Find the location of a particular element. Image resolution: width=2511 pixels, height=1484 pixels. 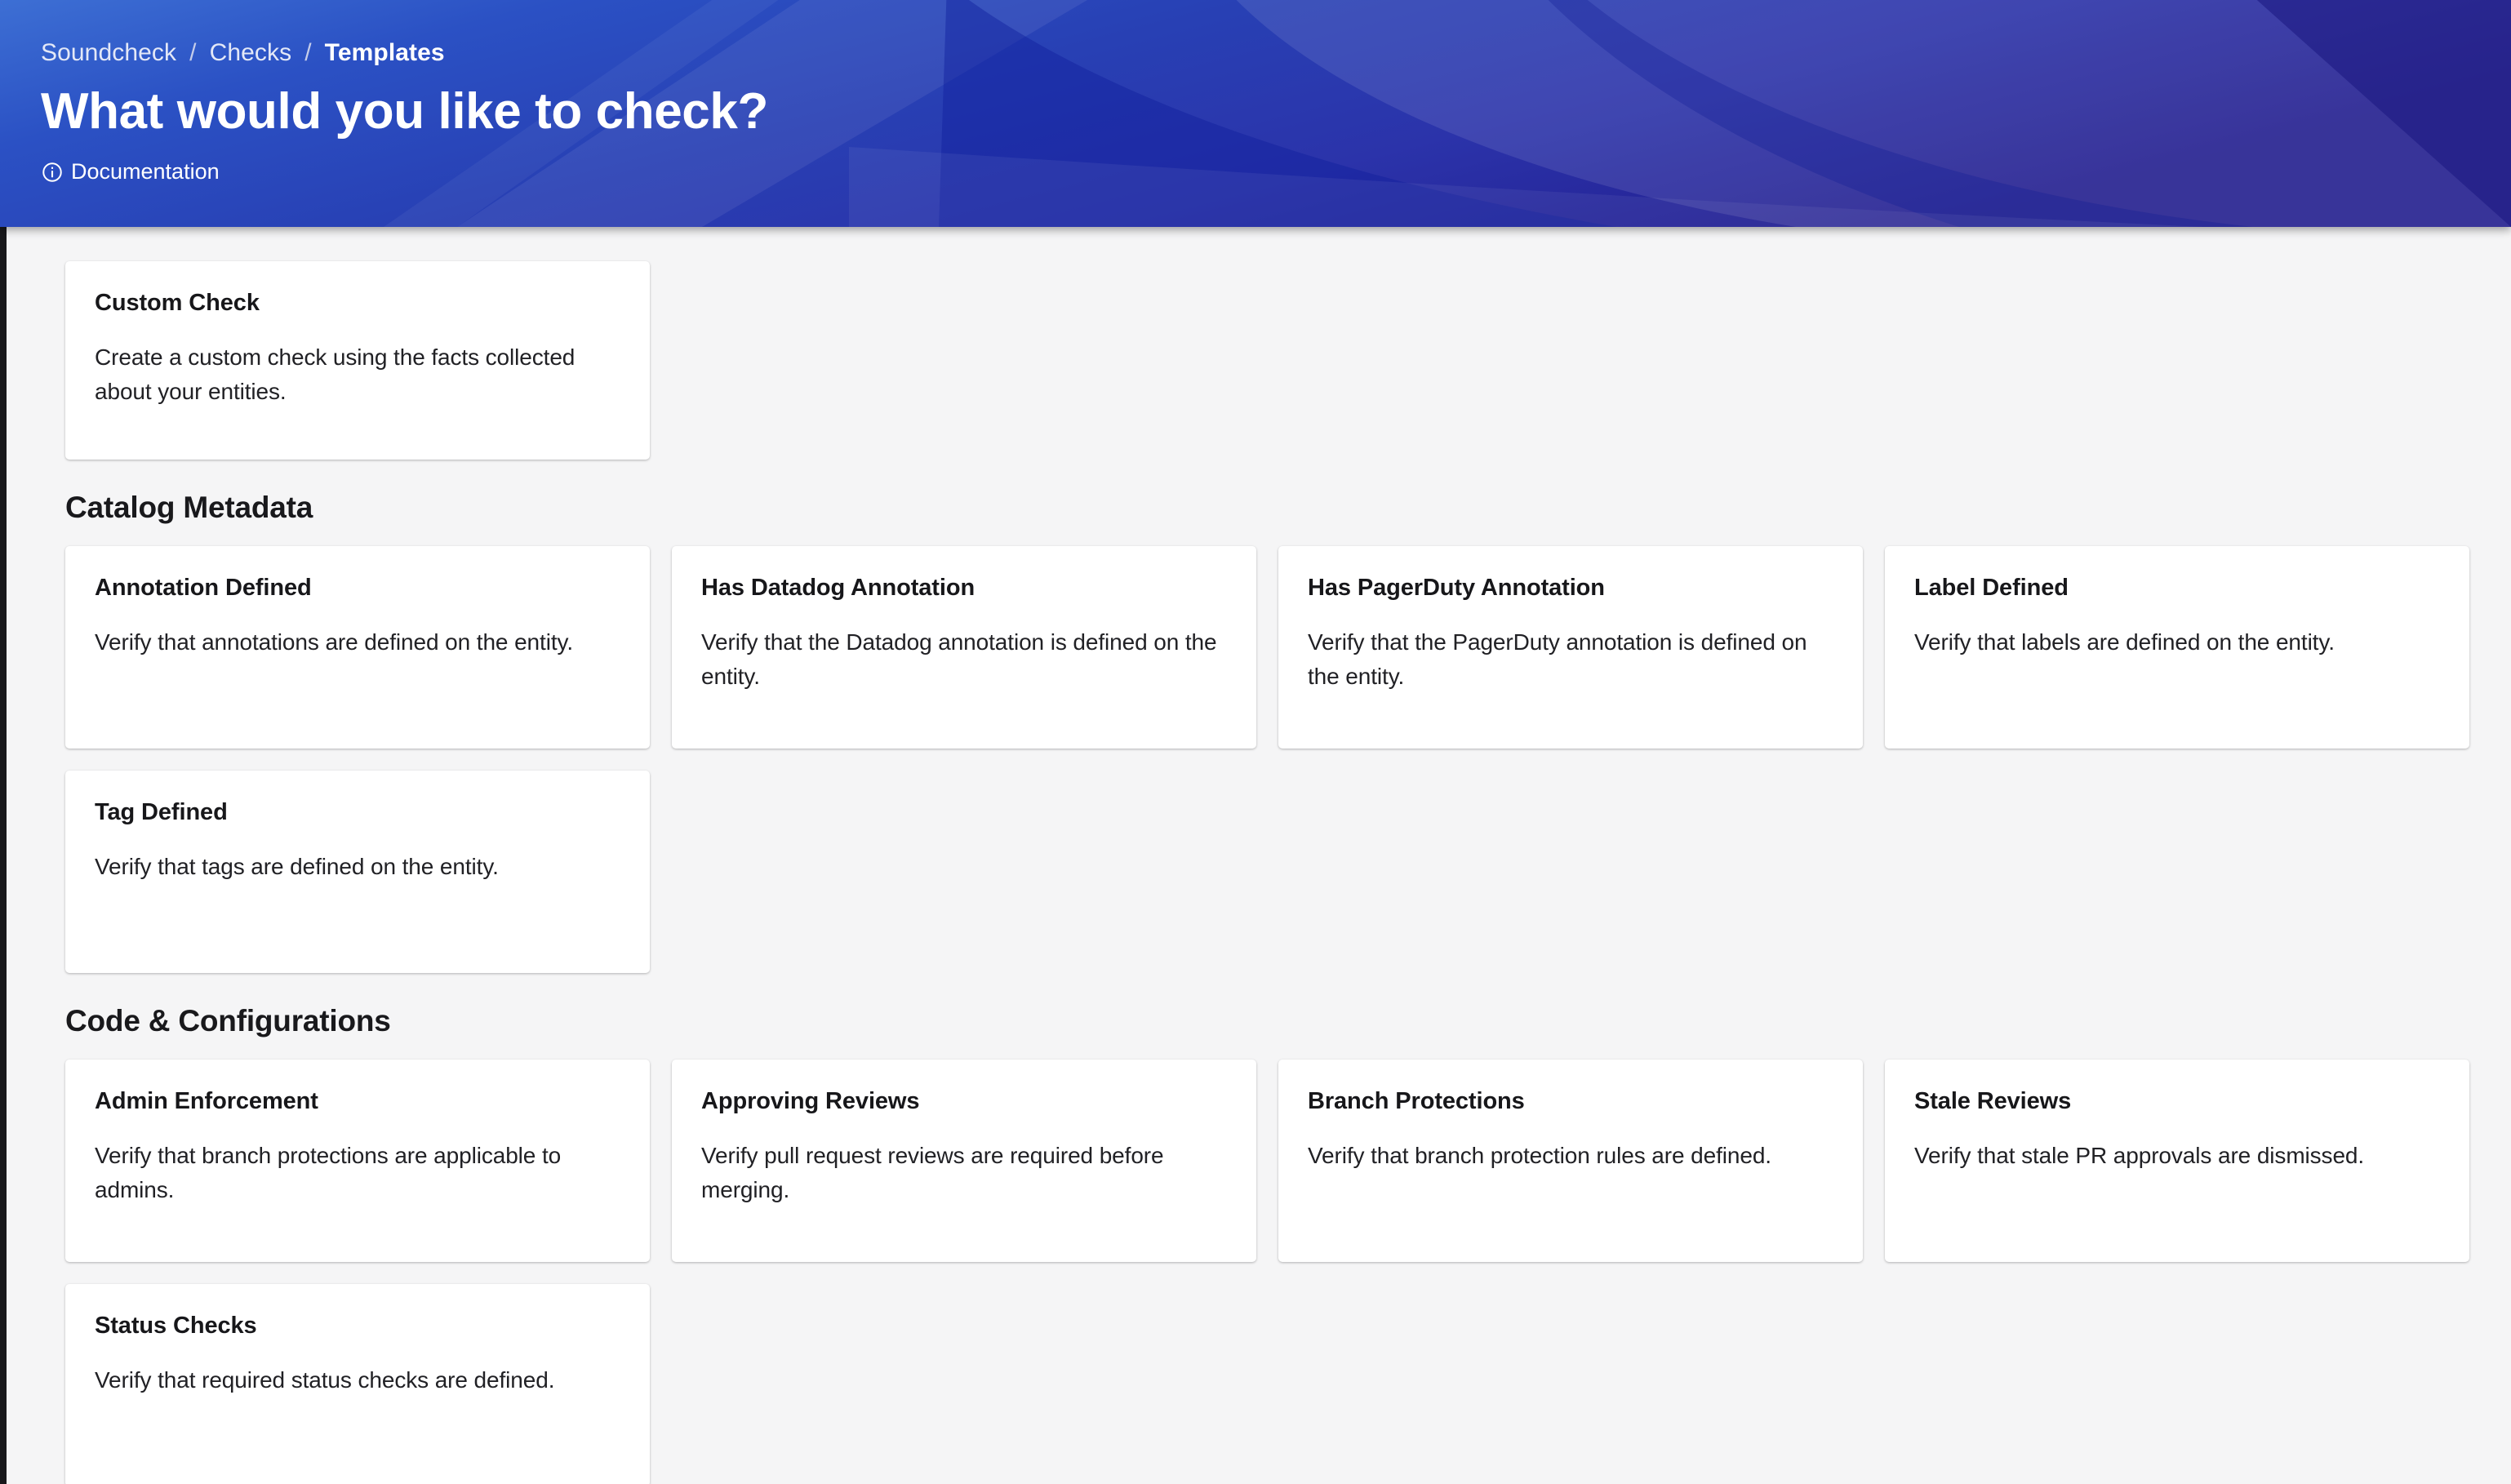

section-title-code-and-configurations: Code & Configurations is located at coordinates (228, 1020).